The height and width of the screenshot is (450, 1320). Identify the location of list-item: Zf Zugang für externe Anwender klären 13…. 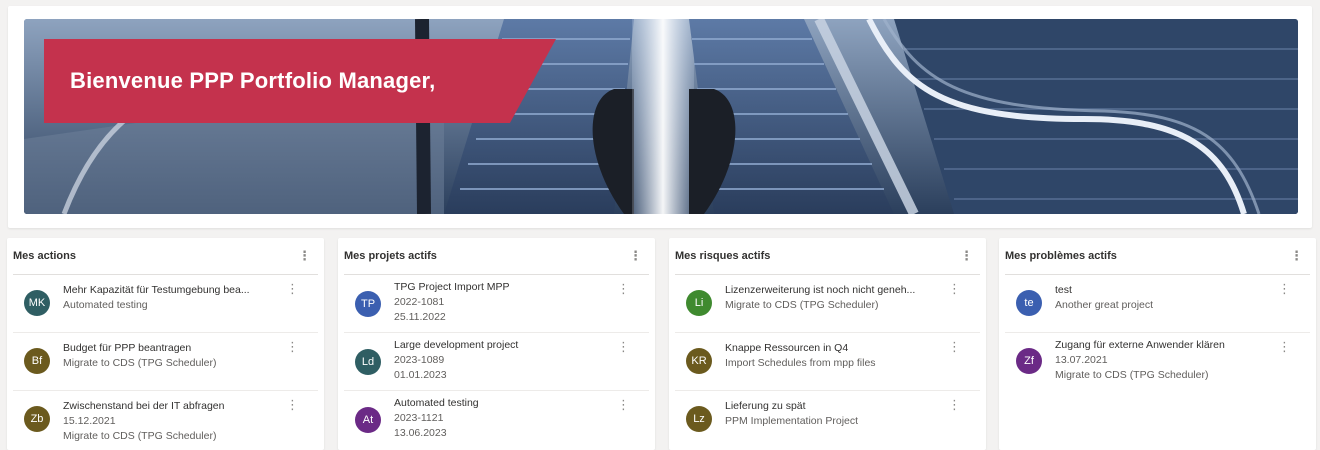
(1157, 362).